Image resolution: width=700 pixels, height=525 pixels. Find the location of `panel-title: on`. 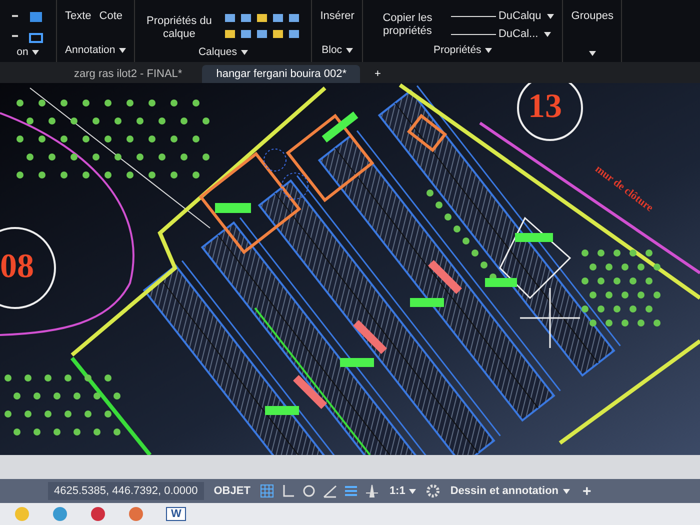

panel-title: on is located at coordinates (22, 52).